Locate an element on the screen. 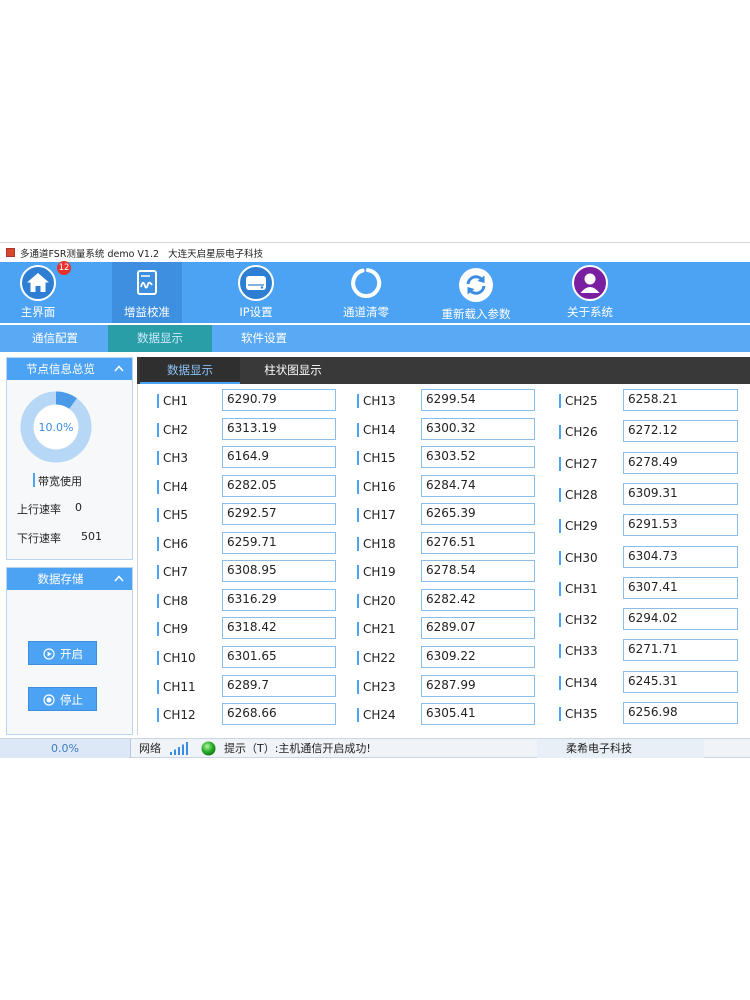 Image resolution: width=750 pixels, height=1000 pixels. bandwidth-label-marker is located at coordinates (34, 480).